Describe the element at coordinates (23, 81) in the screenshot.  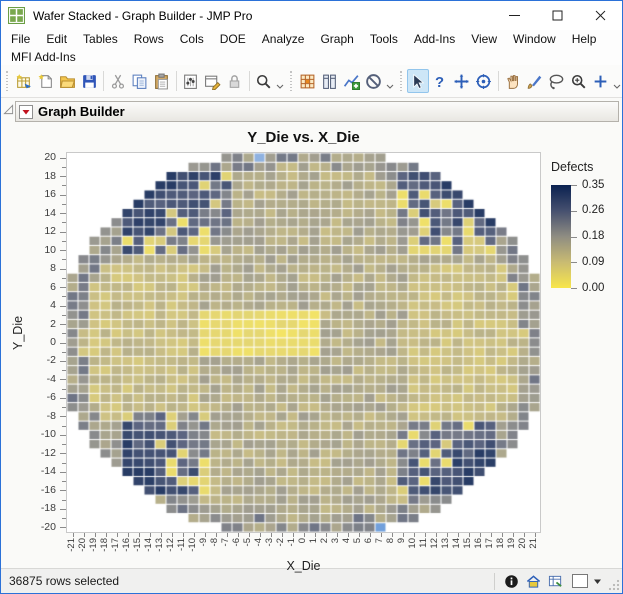
I see `new-data-table-icon` at that location.